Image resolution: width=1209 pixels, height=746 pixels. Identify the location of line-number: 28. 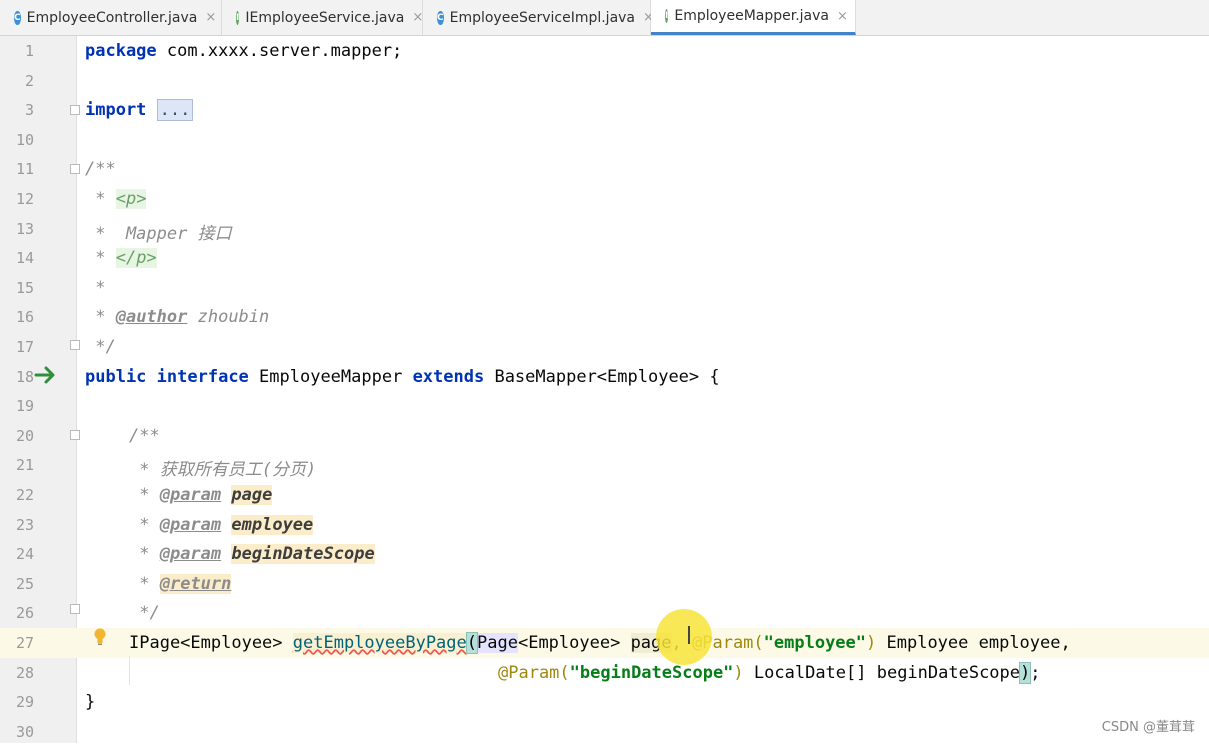
(24, 672).